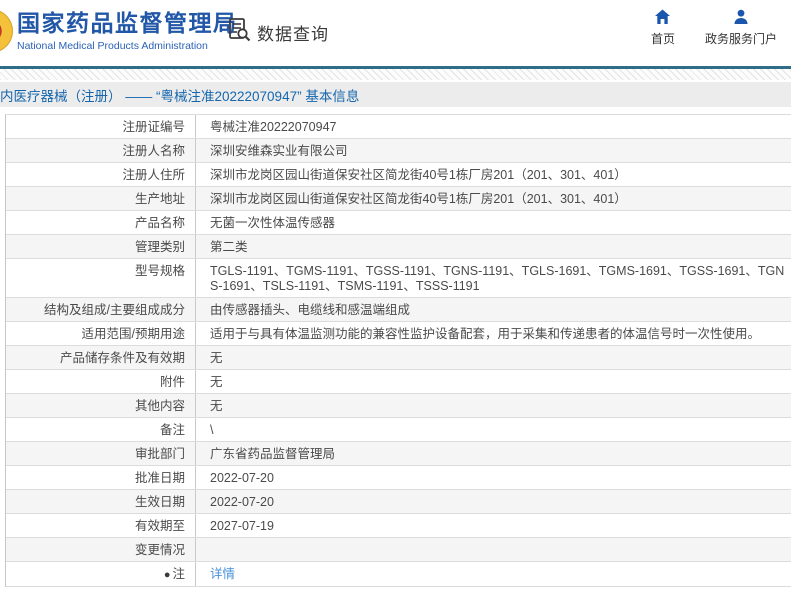  What do you see at coordinates (398, 223) in the screenshot?
I see `table-row: 产品名称 无菌一次性体温传感器` at bounding box center [398, 223].